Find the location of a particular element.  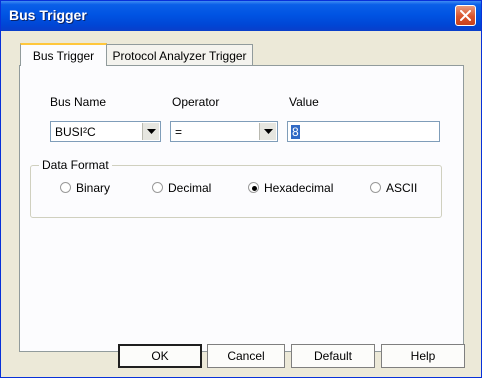

radio-binary-label: Binary is located at coordinates (93, 188).